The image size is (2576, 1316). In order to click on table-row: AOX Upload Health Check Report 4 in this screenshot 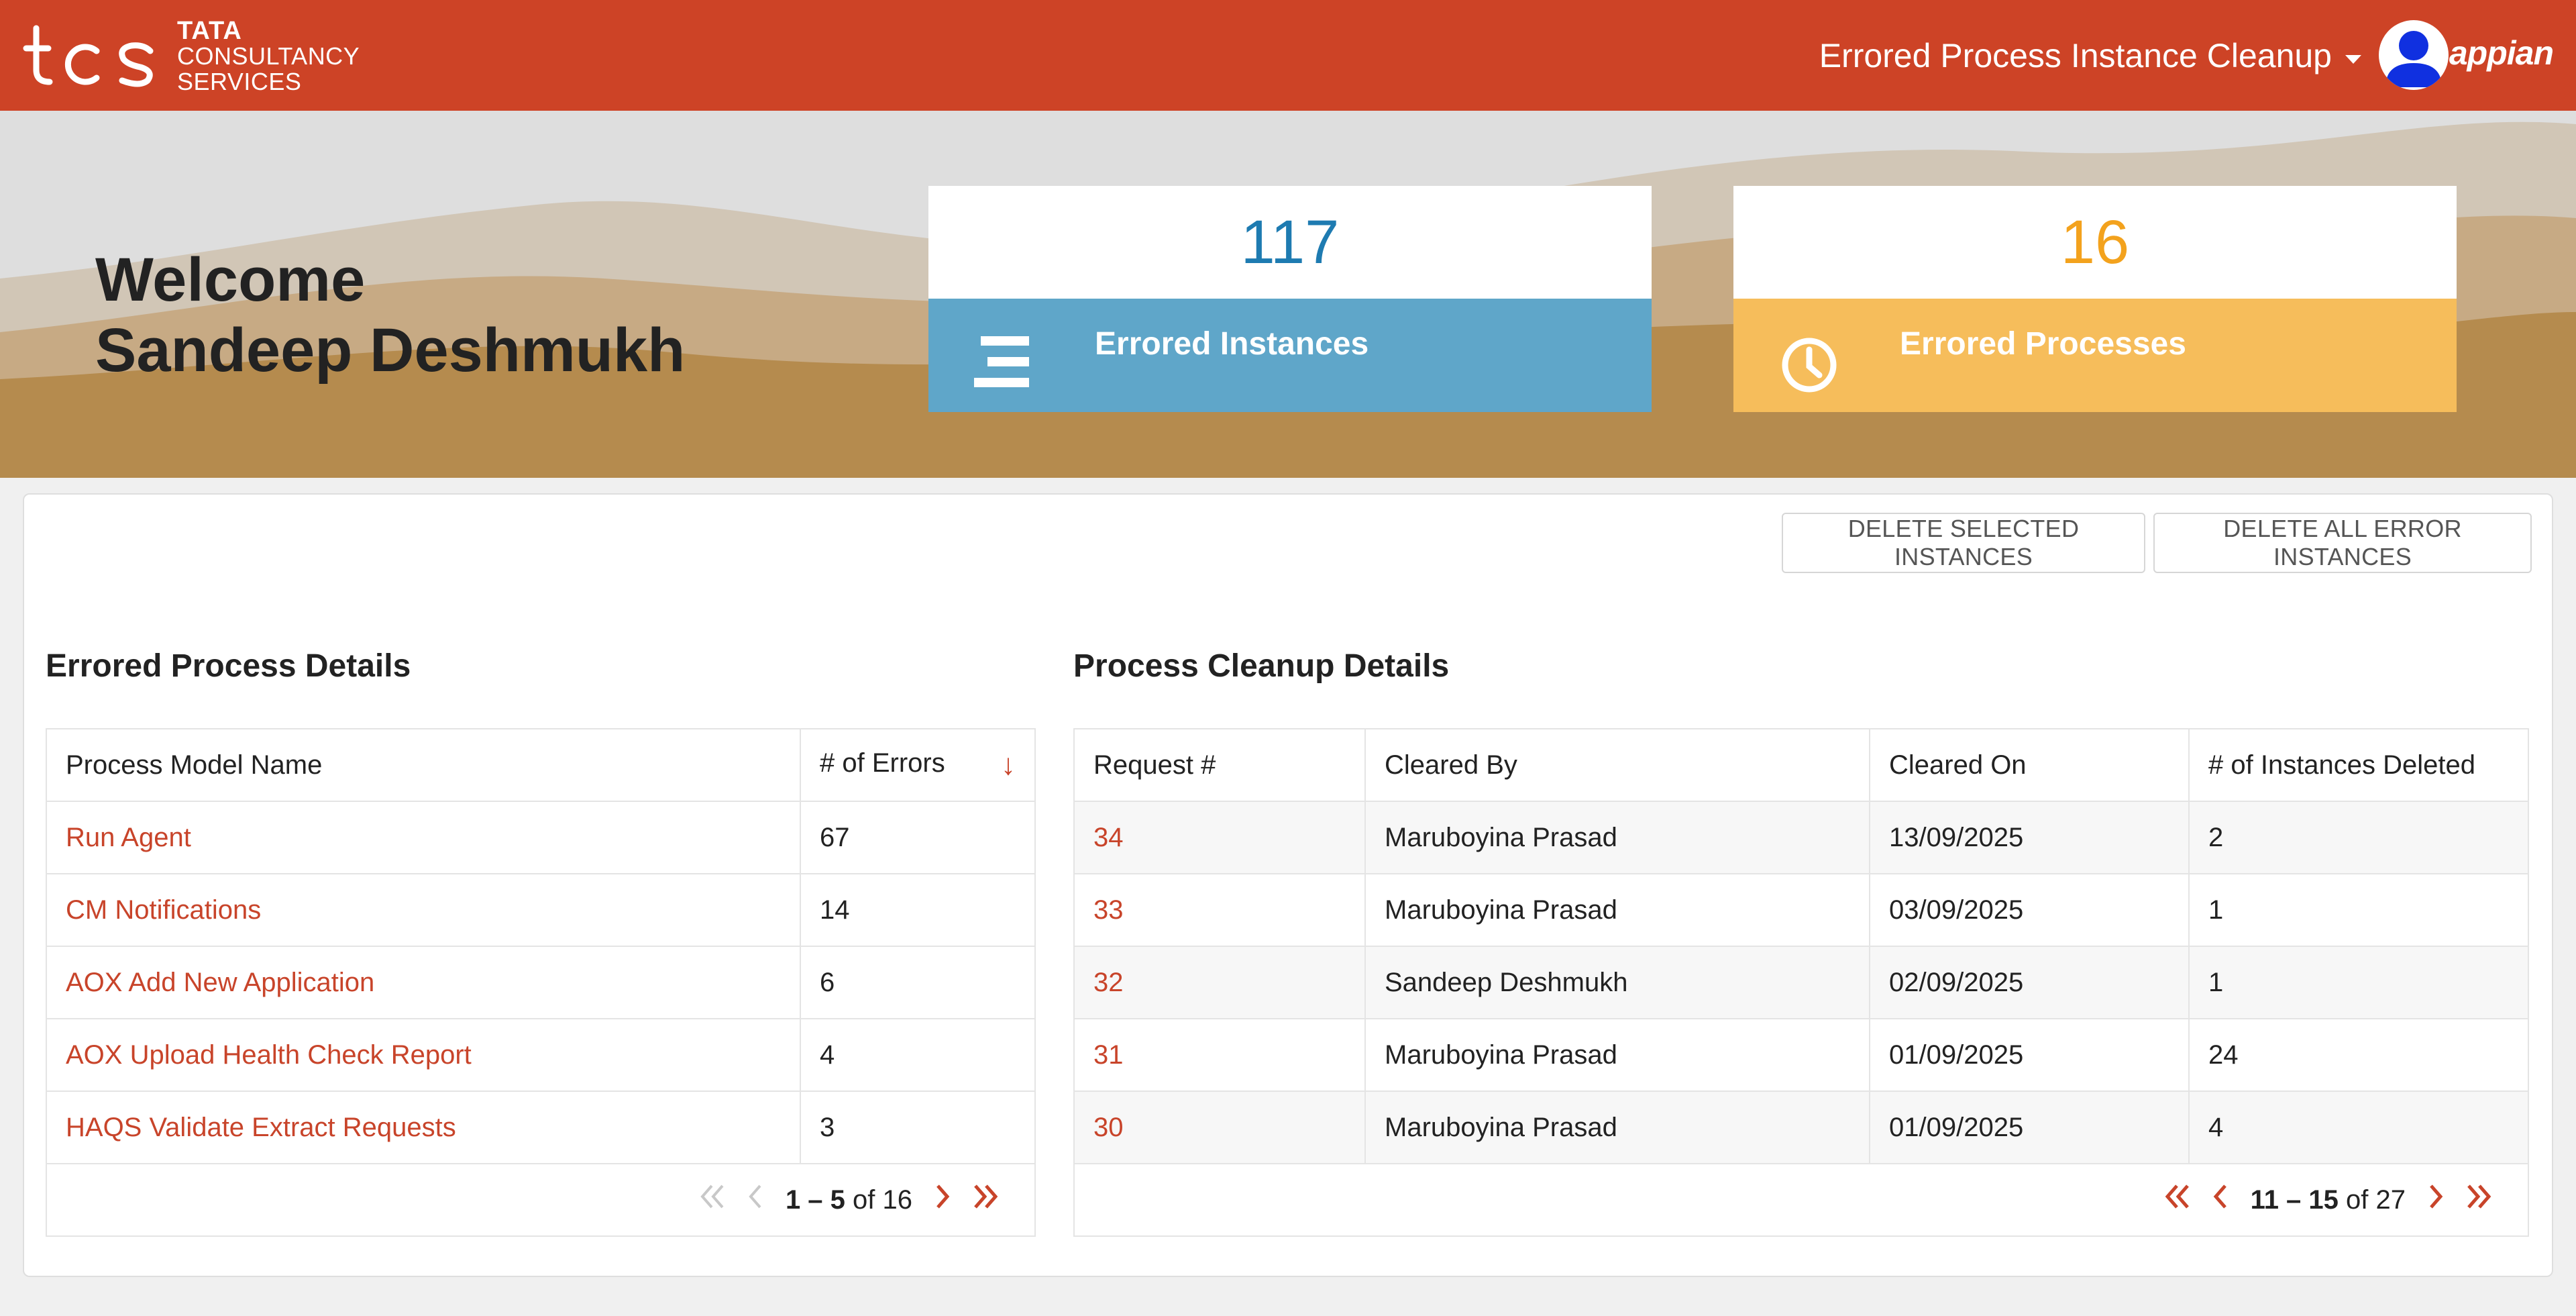, I will do `click(541, 1055)`.